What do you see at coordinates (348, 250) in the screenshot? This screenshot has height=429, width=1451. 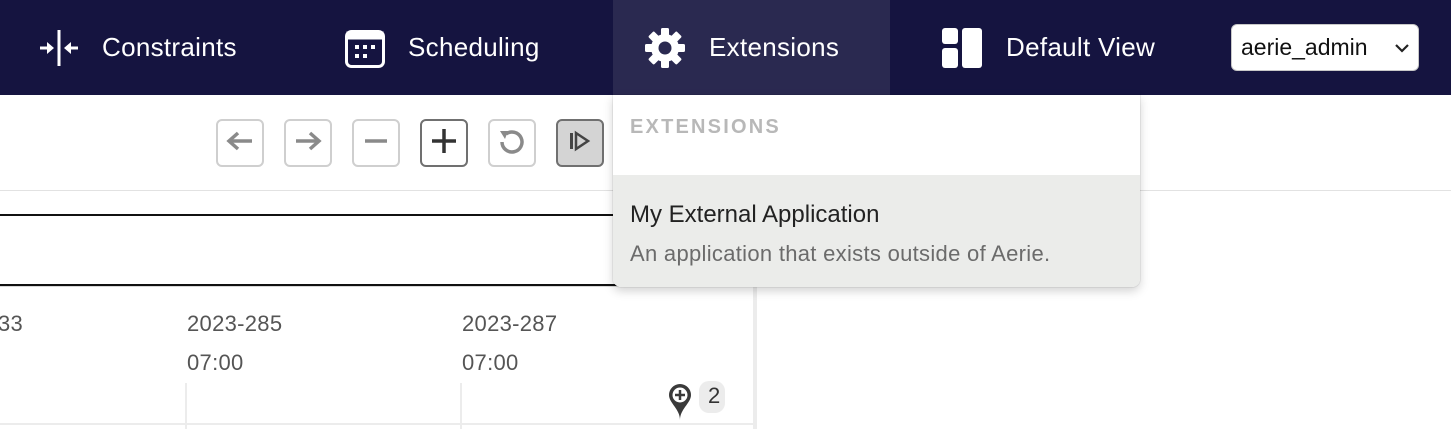 I see `timeline-range-band` at bounding box center [348, 250].